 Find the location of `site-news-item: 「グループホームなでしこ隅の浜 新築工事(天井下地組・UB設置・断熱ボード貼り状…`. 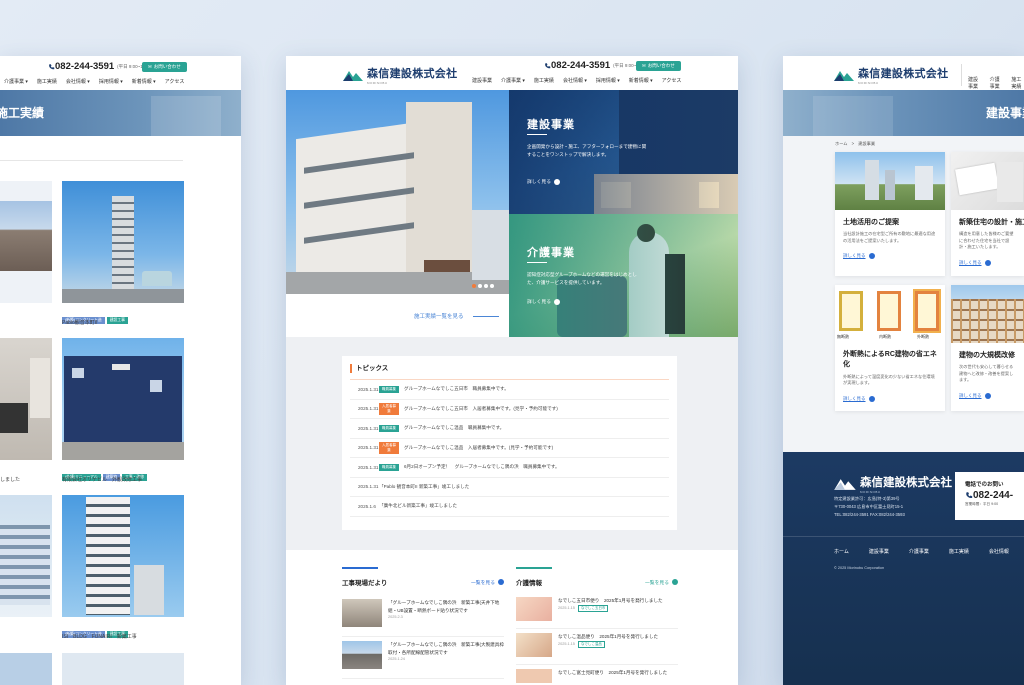

site-news-item: 「グループホームなでしこ隅の浜 新築工事(天井下地組・UB設置・断熱ボード貼り状… is located at coordinates (423, 616).